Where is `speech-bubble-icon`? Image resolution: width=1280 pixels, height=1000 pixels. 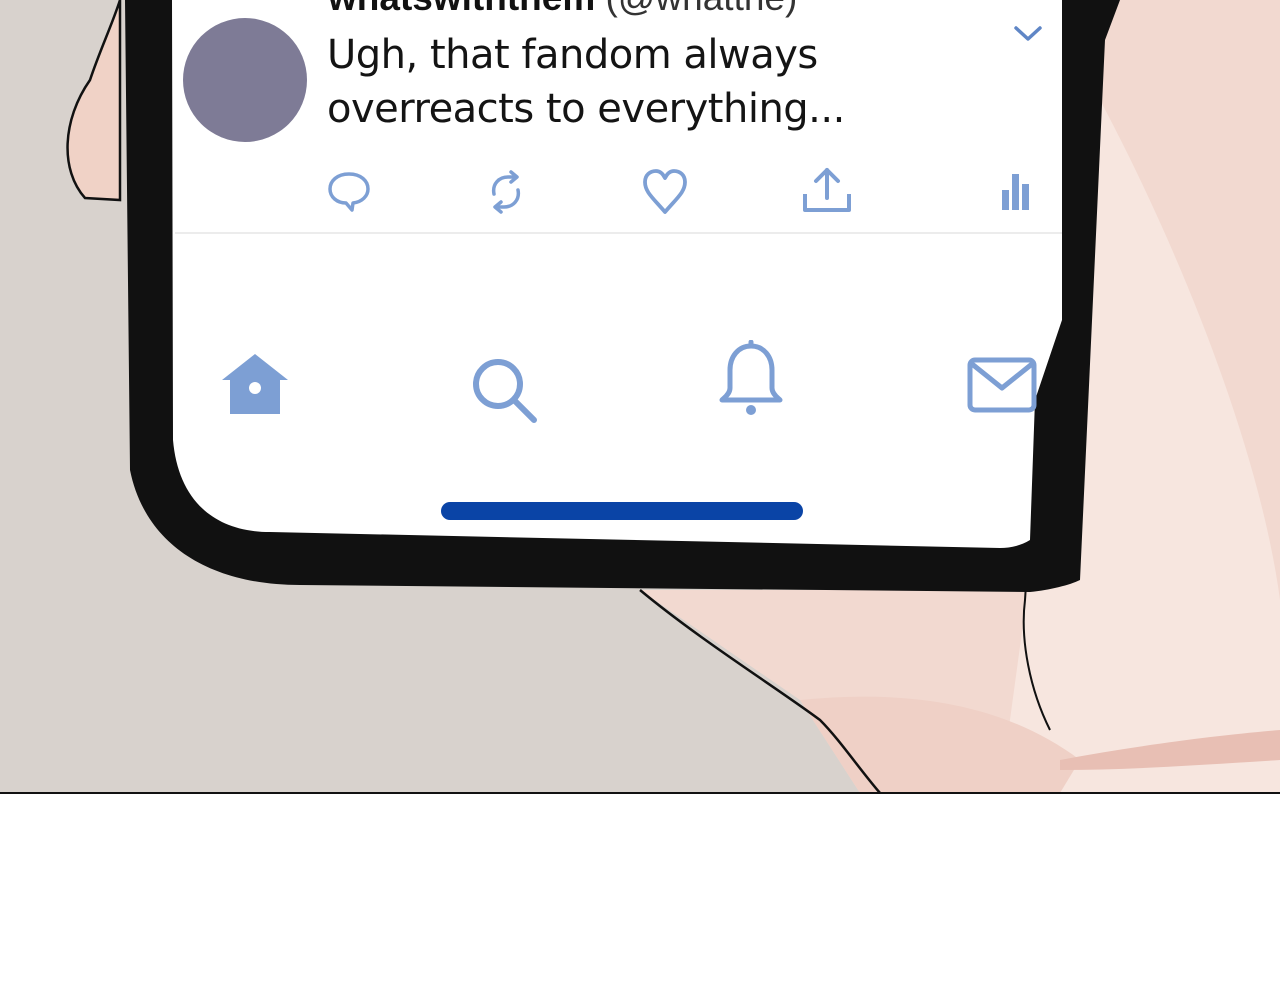
speech-bubble-icon is located at coordinates (349, 192).